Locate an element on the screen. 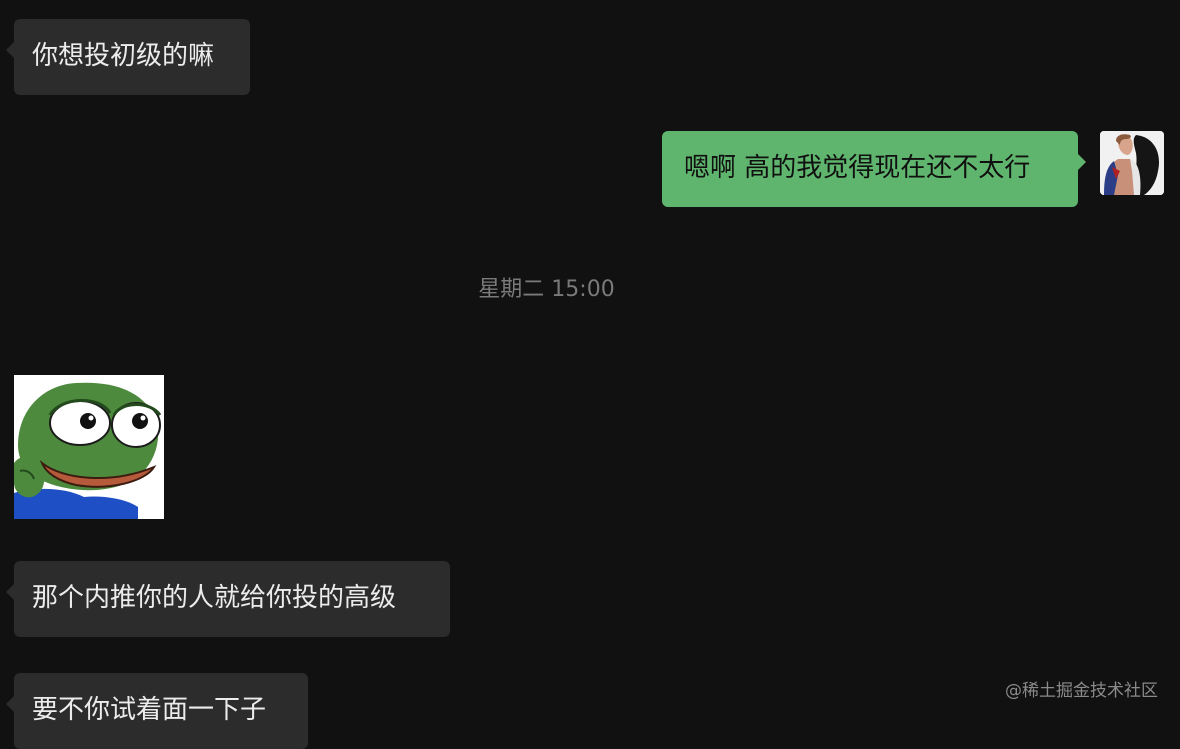 This screenshot has height=749, width=1180. avatar-image is located at coordinates (1132, 163).